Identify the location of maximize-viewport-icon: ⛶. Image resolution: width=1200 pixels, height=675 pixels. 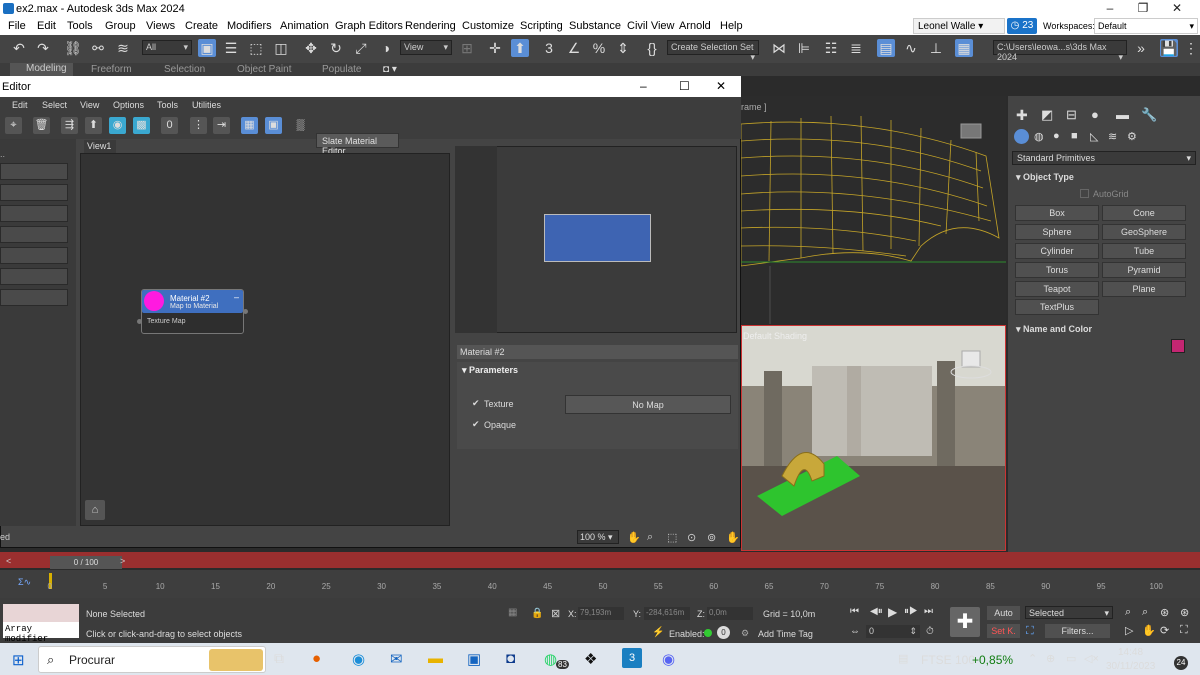
(1184, 630).